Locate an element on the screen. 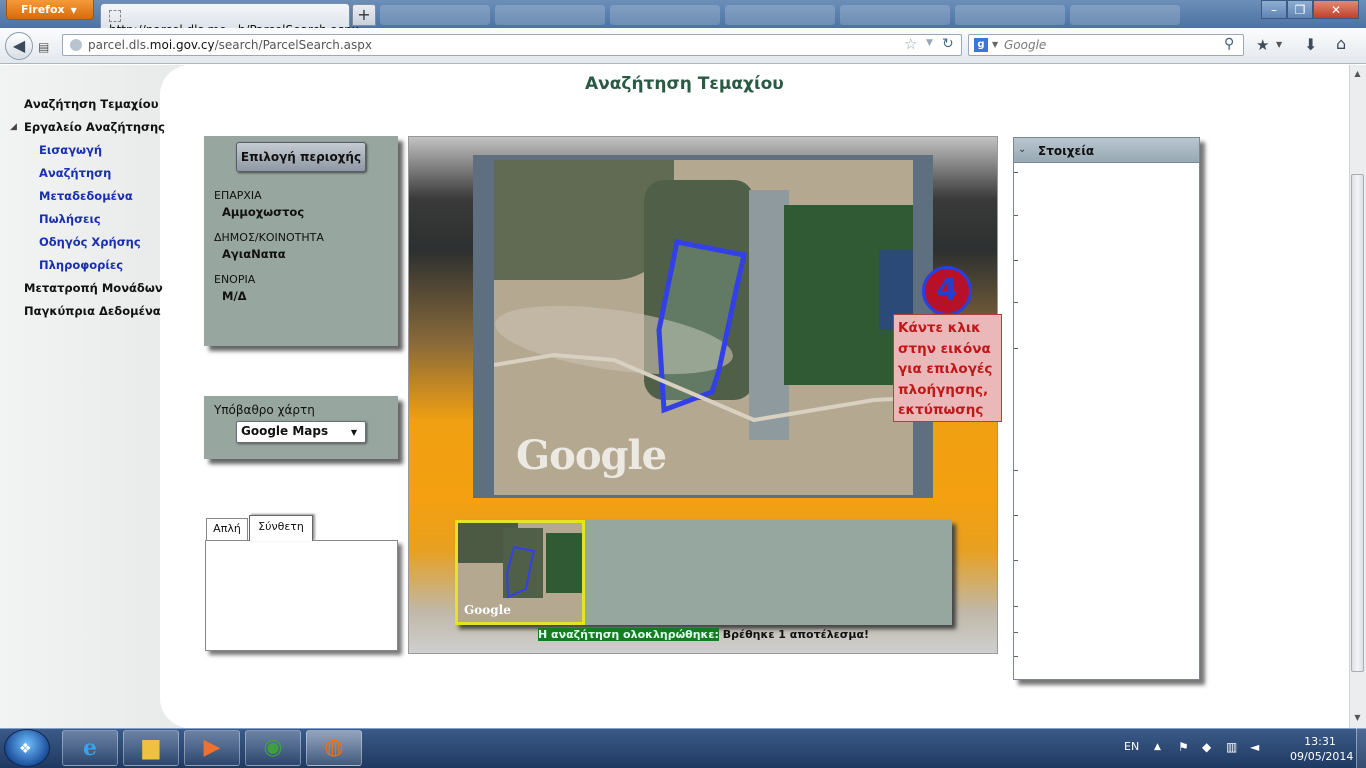 The width and height of the screenshot is (1366, 768). bookmarks-icon: ★ is located at coordinates (1262, 45).